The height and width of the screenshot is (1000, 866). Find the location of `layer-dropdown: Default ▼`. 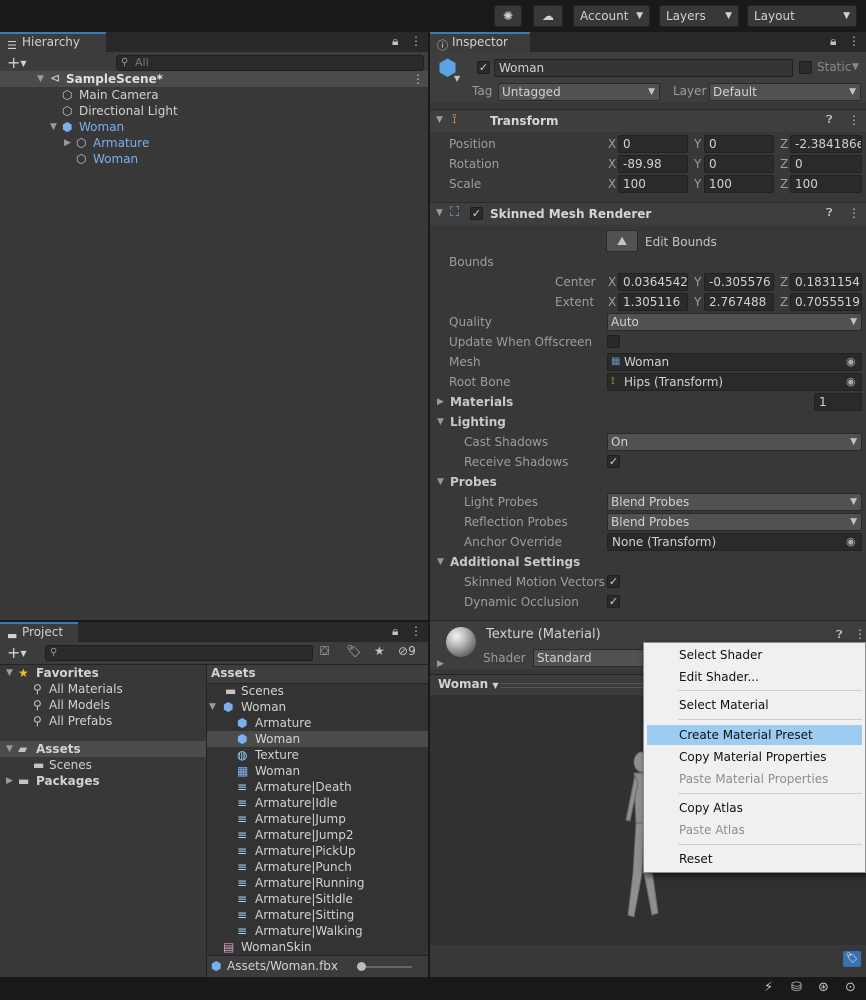

layer-dropdown: Default ▼ is located at coordinates (785, 92).